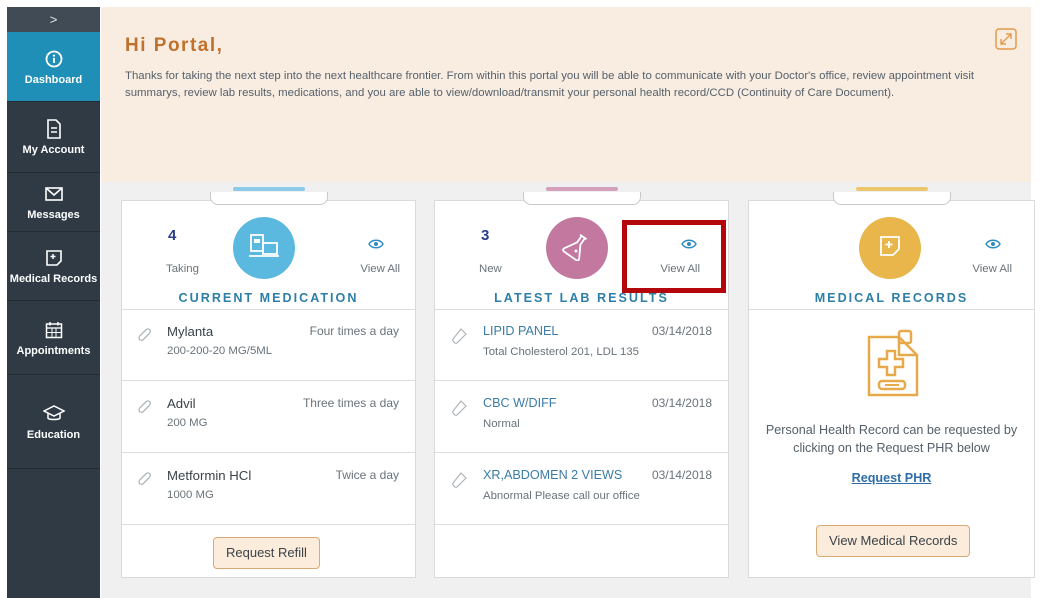 The height and width of the screenshot is (598, 1047). I want to click on medication-name: Mylanta, so click(190, 331).